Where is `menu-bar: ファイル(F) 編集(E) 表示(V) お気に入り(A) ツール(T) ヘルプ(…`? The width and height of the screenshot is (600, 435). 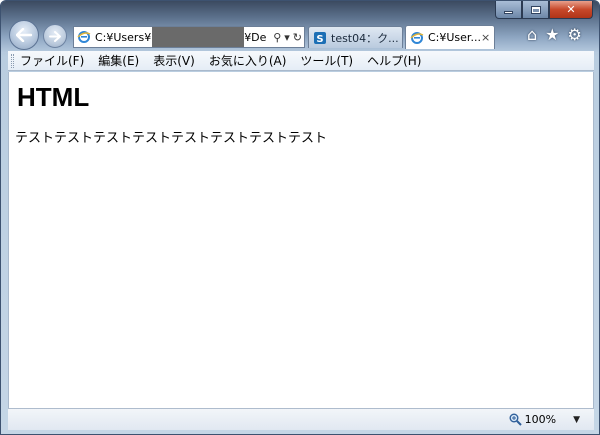 menu-bar: ファイル(F) 編集(E) 表示(V) お気に入り(A) ツール(T) ヘルプ(… is located at coordinates (301, 61).